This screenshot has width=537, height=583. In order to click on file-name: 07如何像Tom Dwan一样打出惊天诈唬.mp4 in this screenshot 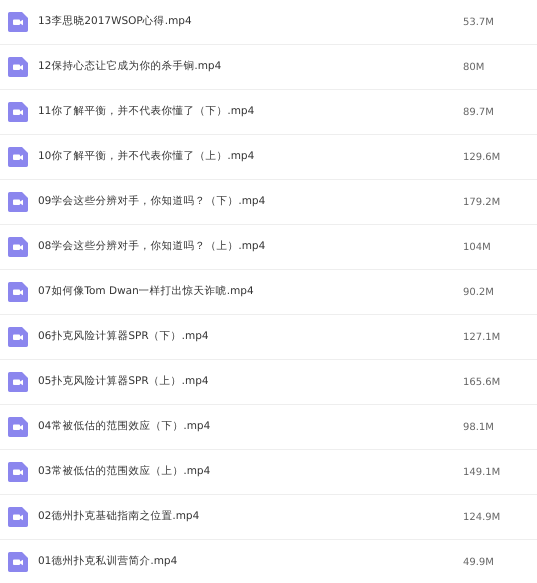, I will do `click(248, 292)`.